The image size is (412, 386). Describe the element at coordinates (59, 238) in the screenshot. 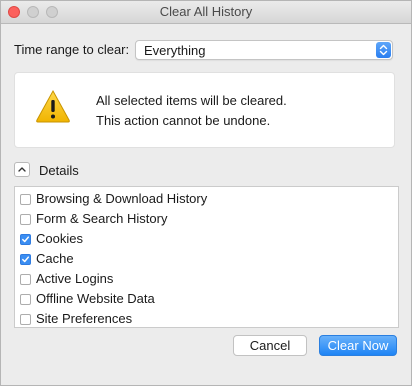

I see `item-label: Cookies` at that location.